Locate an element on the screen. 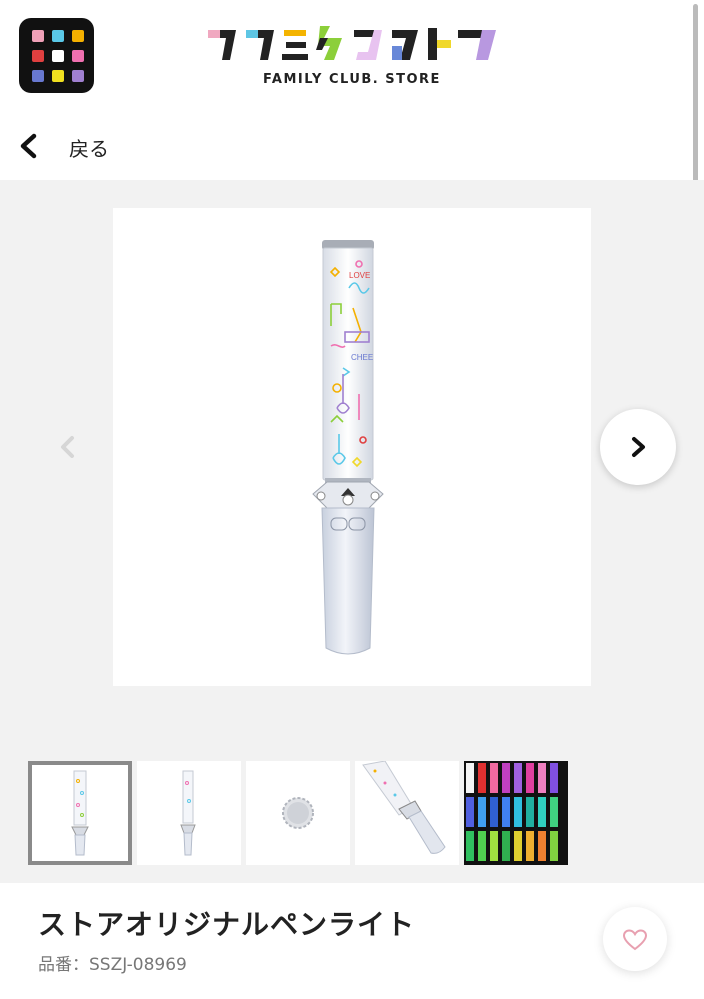  thumbnail-penlight-front is located at coordinates (80, 813).